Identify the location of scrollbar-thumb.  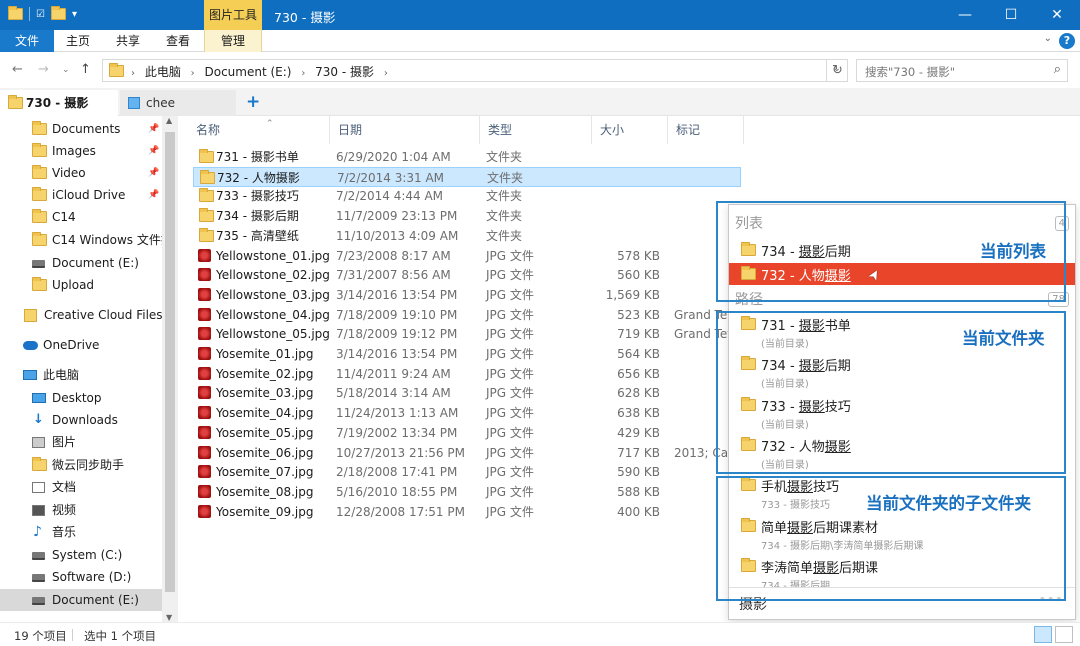
(170, 362).